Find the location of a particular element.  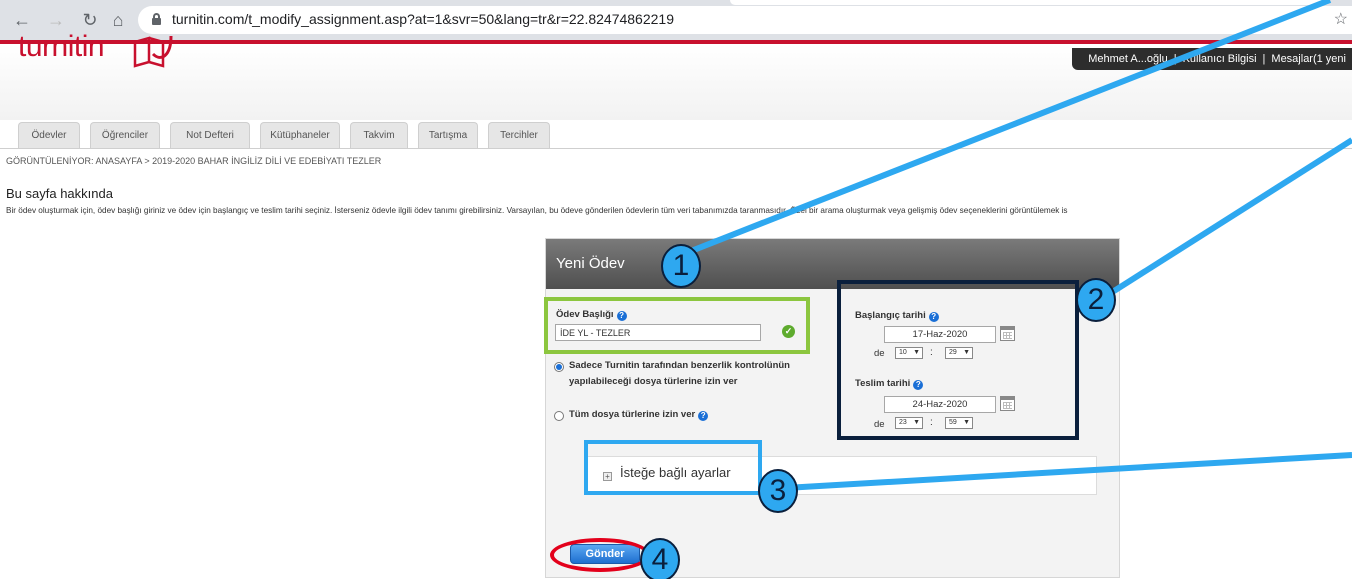

annotation-frame-submit is located at coordinates (600, 555).